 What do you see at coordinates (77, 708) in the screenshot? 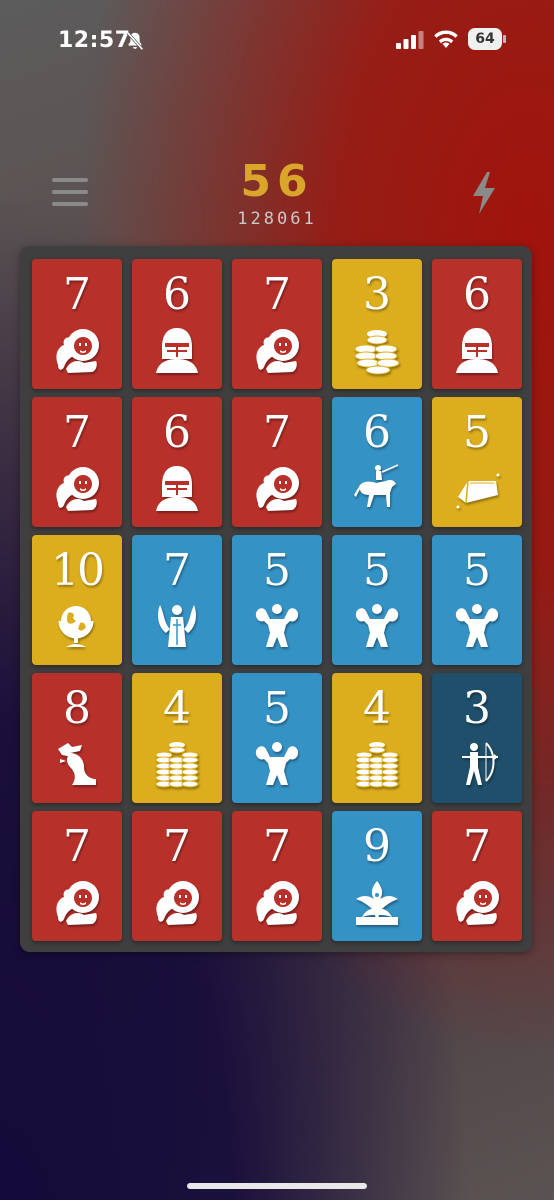
I see `card-value: 8` at bounding box center [77, 708].